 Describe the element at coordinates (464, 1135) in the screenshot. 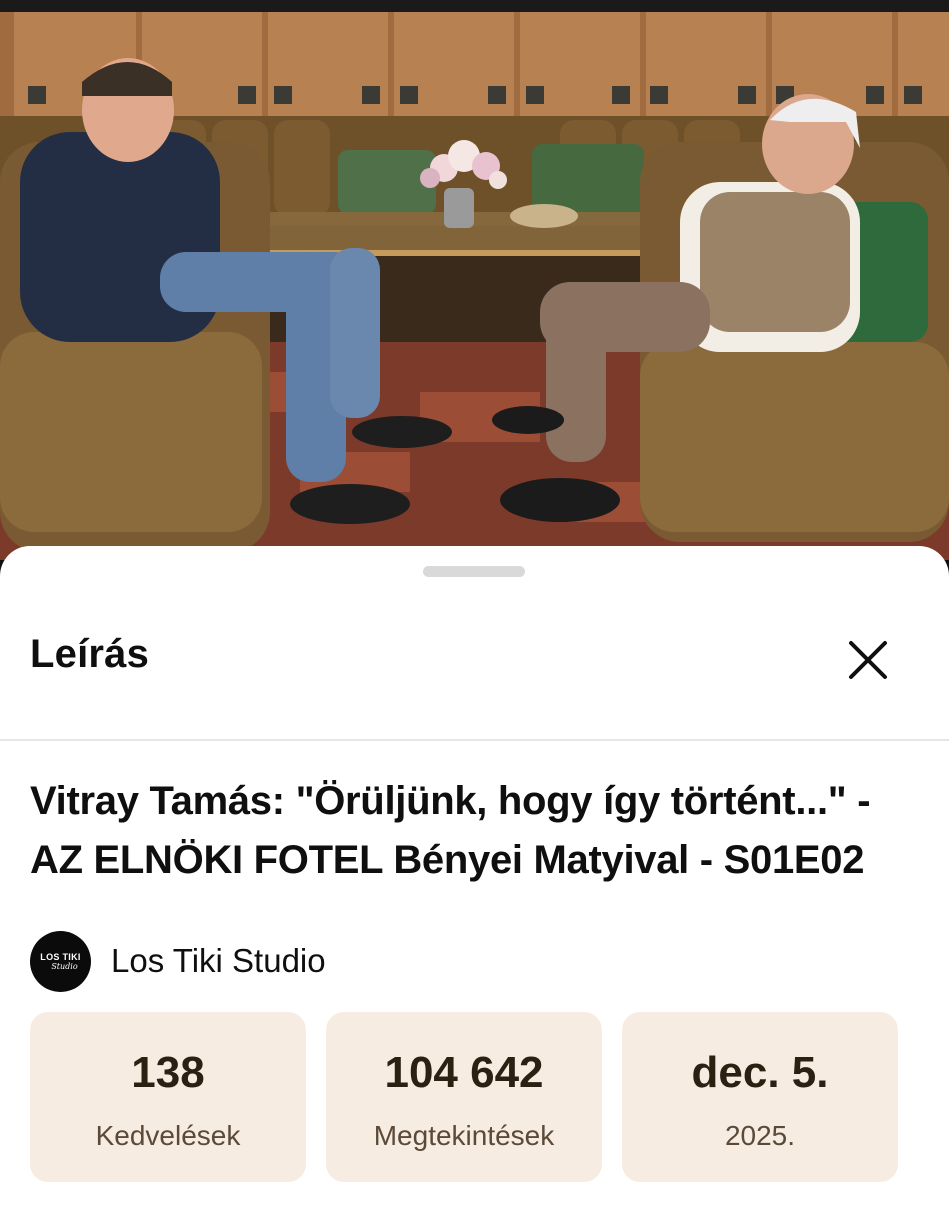

I see `stat-label: Megtekintések` at that location.